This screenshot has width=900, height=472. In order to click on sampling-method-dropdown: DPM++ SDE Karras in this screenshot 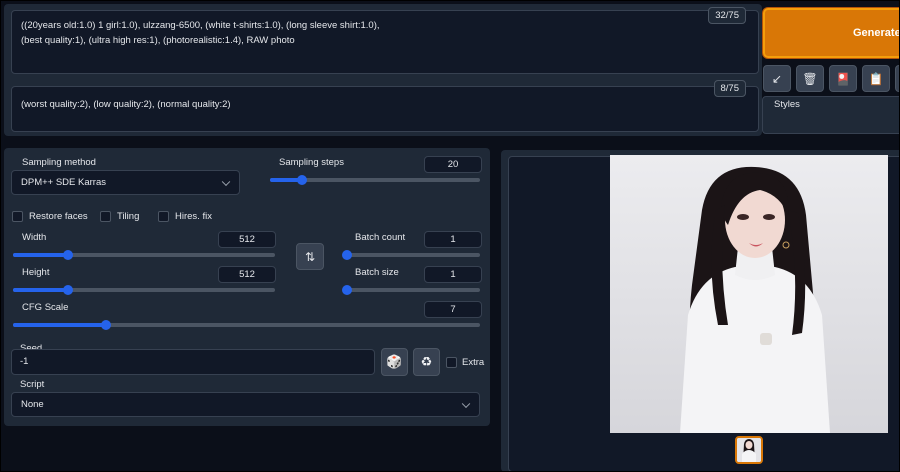, I will do `click(125, 182)`.